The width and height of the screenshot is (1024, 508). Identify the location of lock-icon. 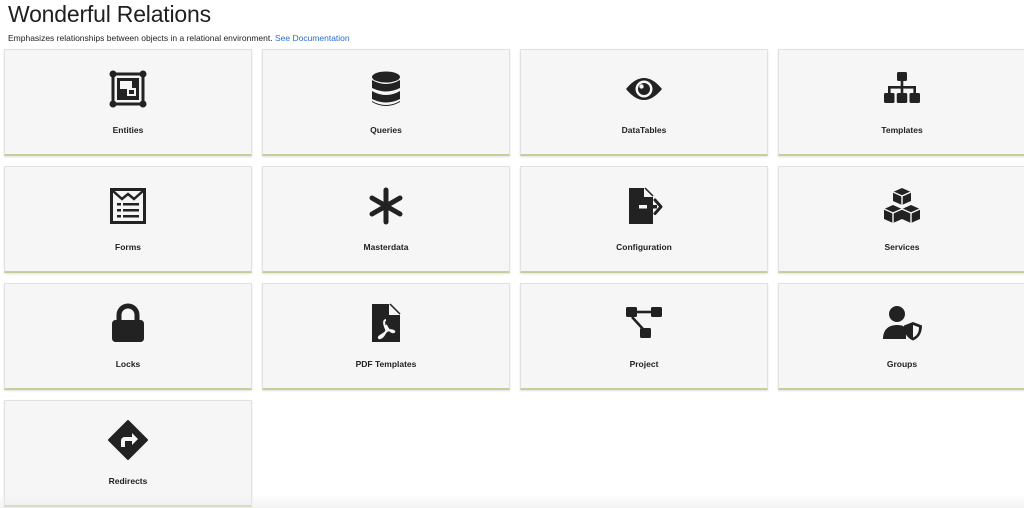
(128, 323).